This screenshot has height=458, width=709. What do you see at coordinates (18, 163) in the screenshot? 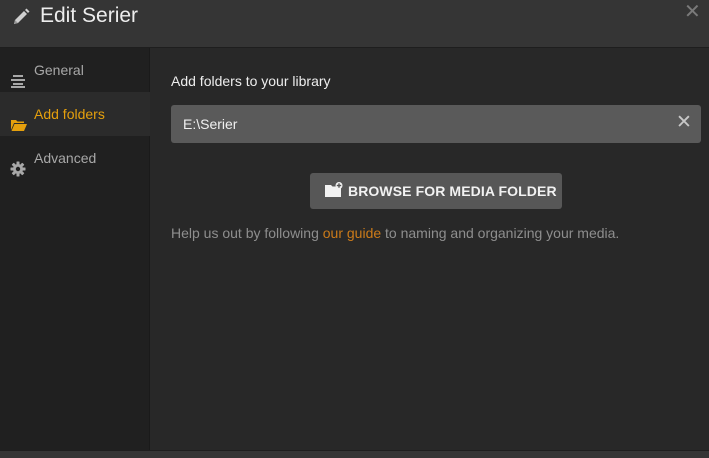
I see `gear-icon` at bounding box center [18, 163].